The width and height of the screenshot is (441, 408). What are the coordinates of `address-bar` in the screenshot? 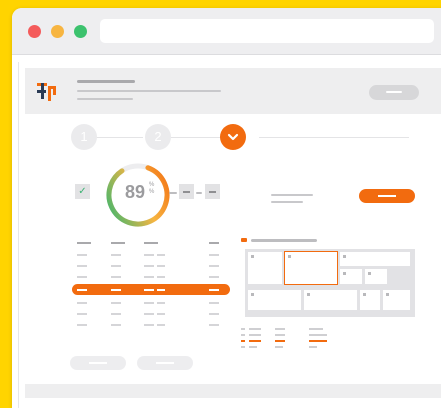 It's located at (267, 31).